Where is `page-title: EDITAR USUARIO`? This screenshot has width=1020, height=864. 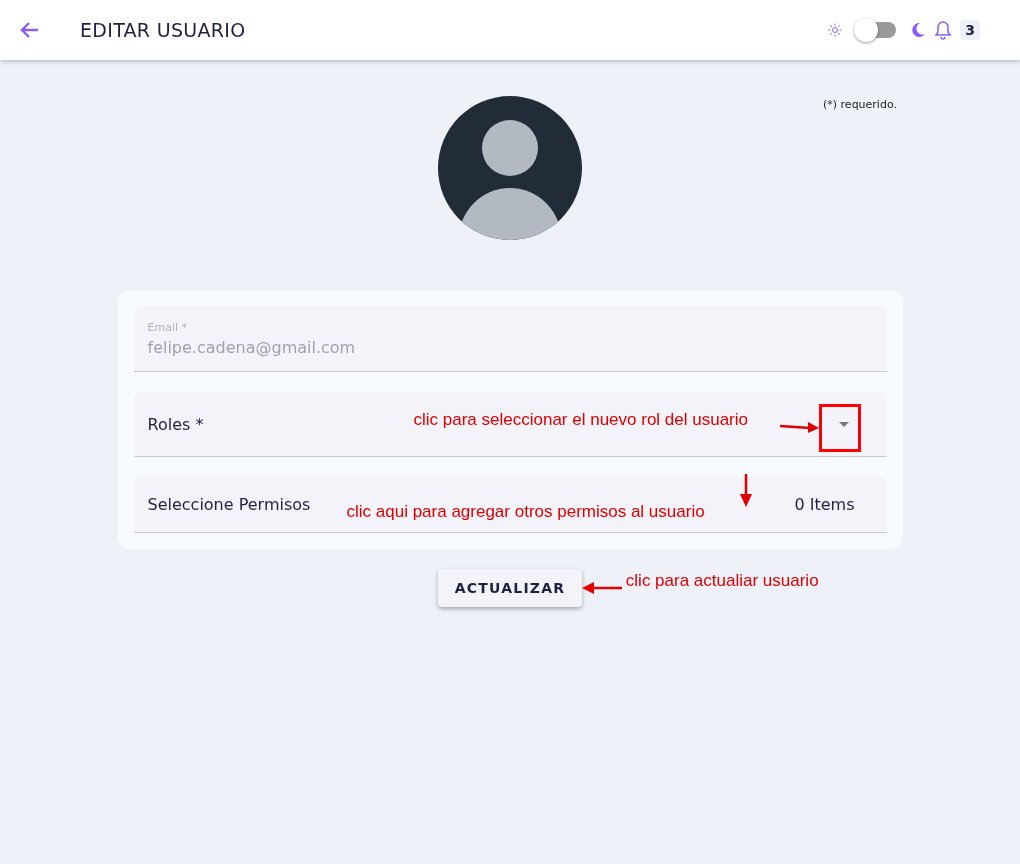 page-title: EDITAR USUARIO is located at coordinates (163, 30).